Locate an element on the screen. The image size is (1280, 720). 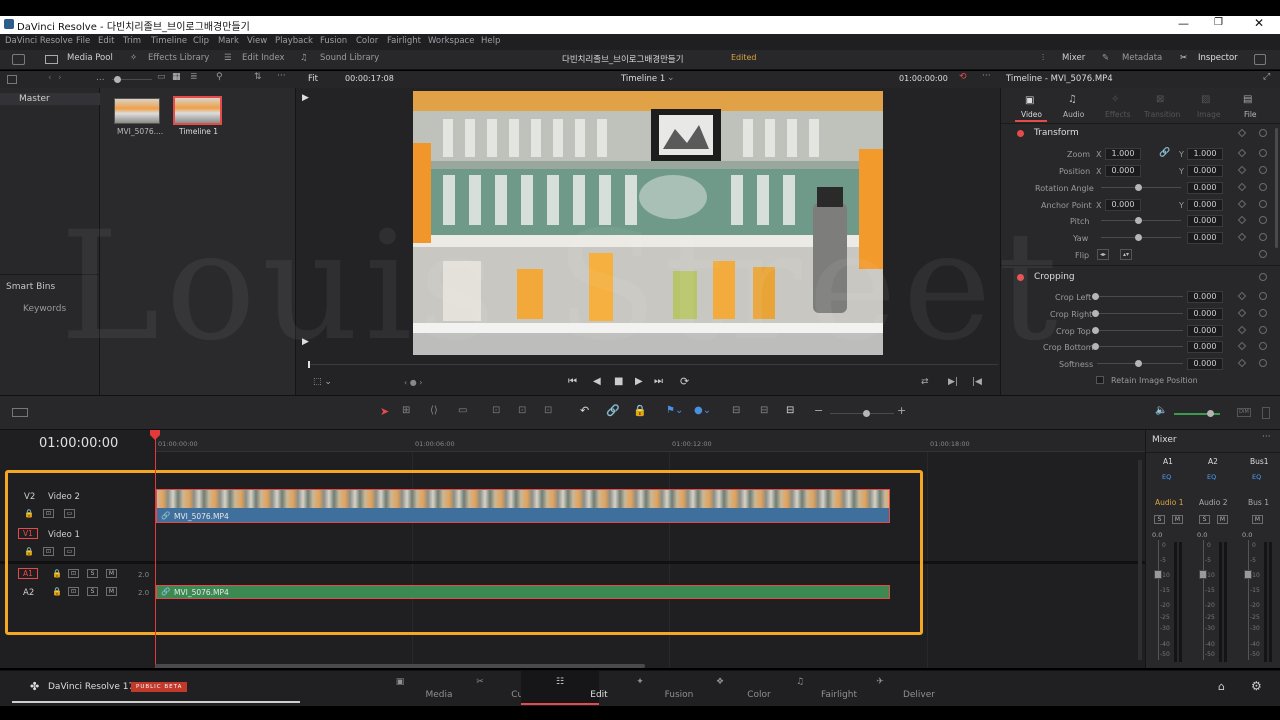
overwrite-clip-icon: ⊡ is located at coordinates (522, 410).